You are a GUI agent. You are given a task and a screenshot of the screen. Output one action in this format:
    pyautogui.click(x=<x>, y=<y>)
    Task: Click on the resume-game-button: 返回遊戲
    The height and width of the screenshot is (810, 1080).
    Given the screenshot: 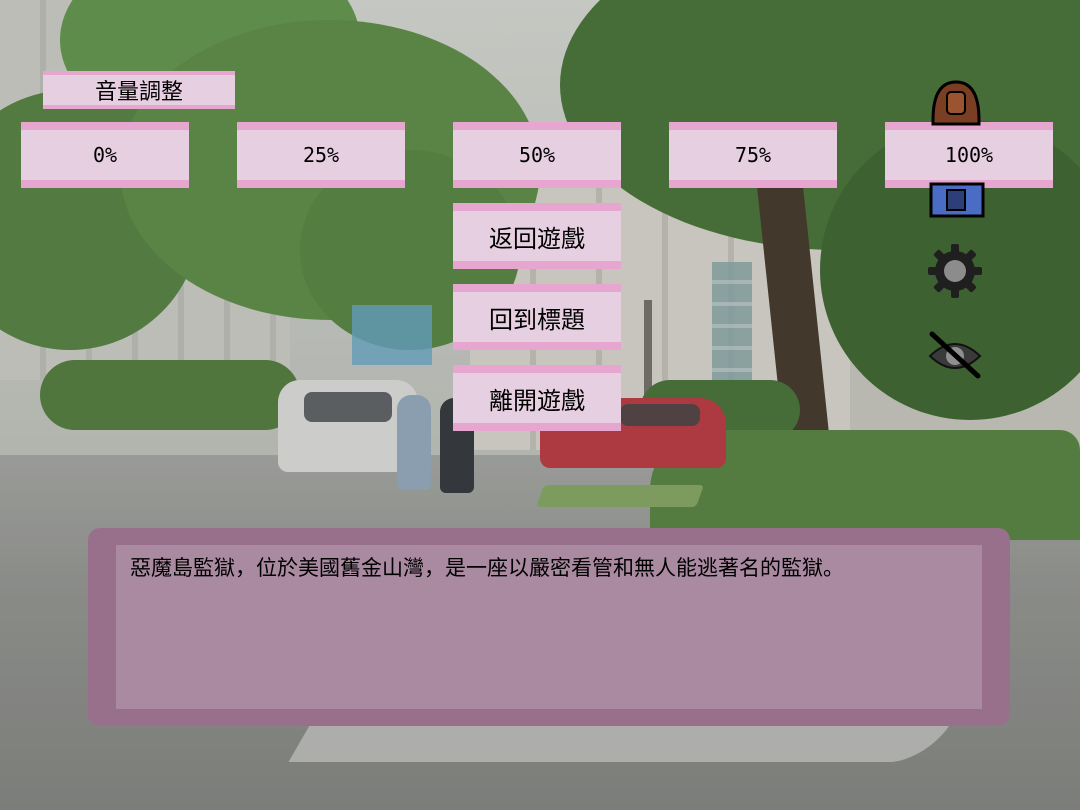 What is the action you would take?
    pyautogui.click(x=537, y=236)
    